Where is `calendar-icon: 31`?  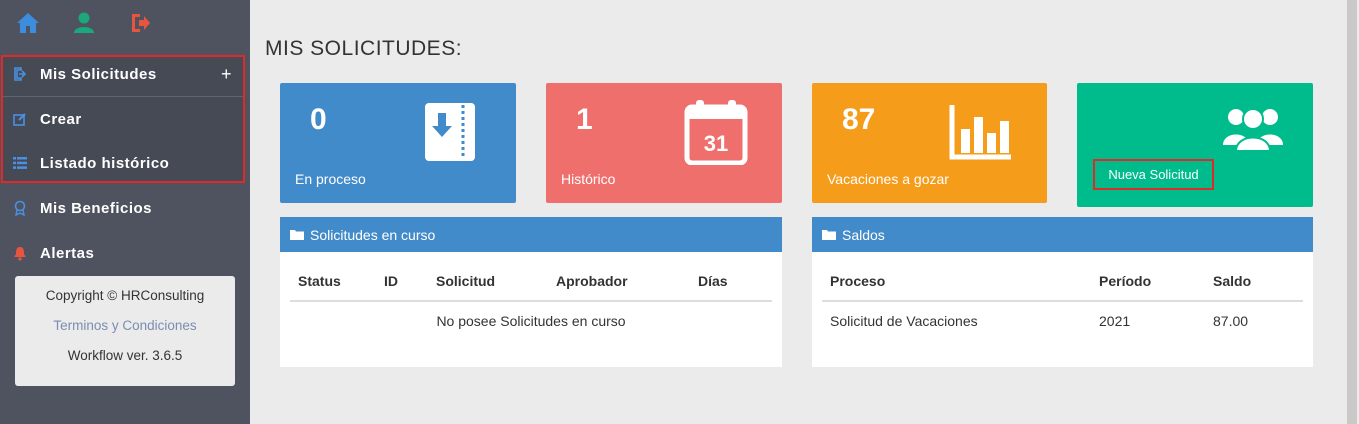
calendar-icon: 31 is located at coordinates (716, 134).